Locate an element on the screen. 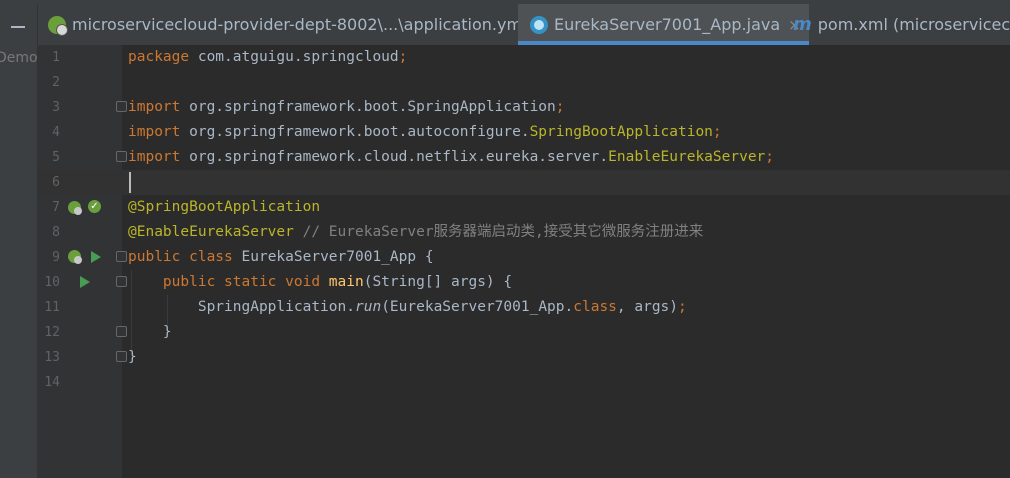 This screenshot has height=478, width=1010. line-number: 7 is located at coordinates (56, 207).